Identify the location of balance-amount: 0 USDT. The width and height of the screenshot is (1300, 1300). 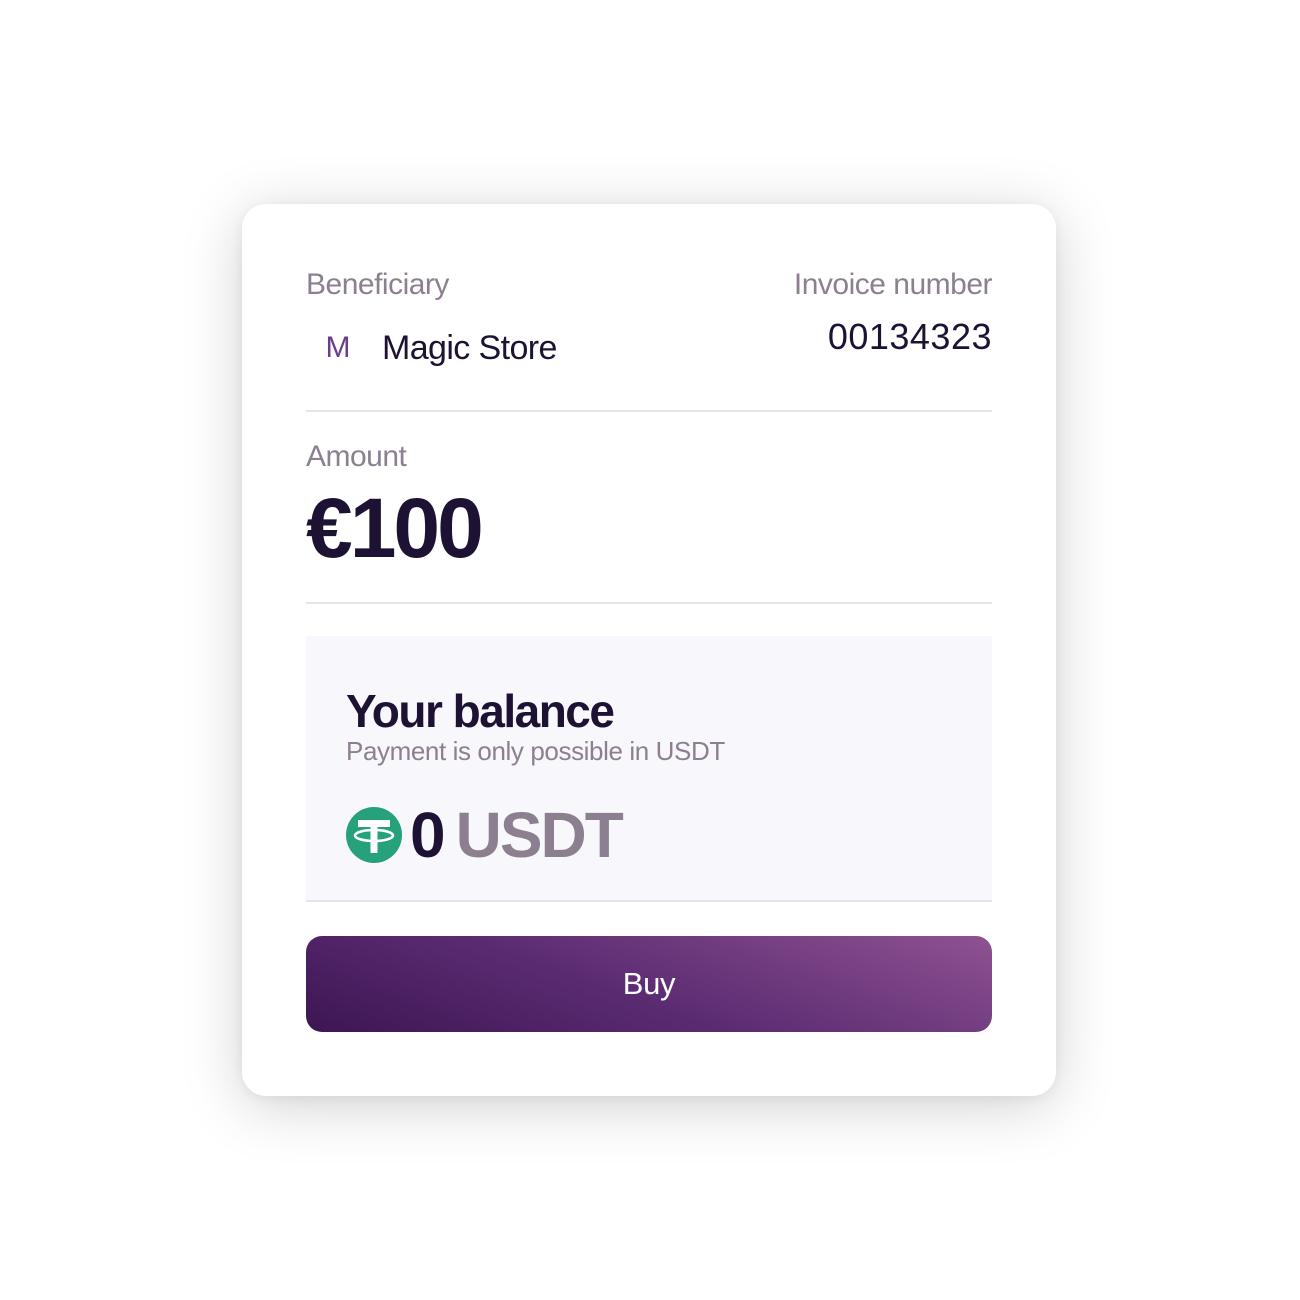
(485, 835).